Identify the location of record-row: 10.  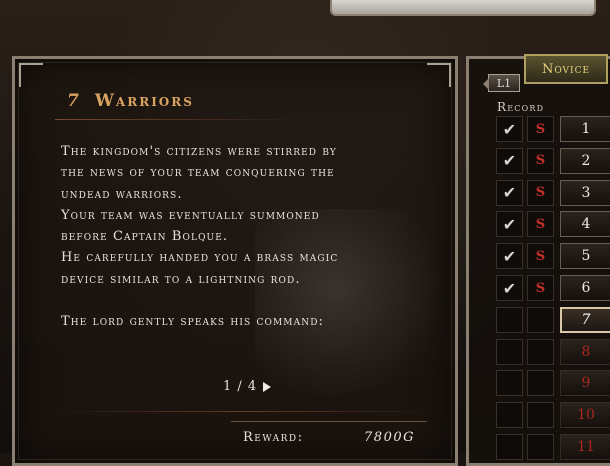
(553, 415).